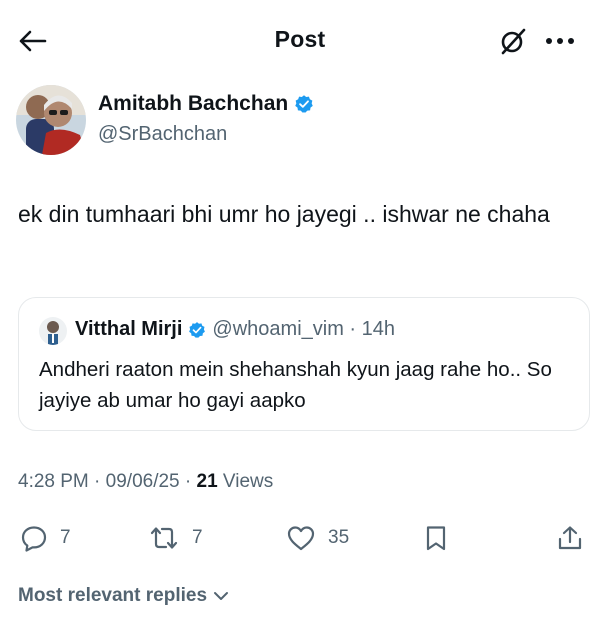 This screenshot has width=600, height=641. I want to click on action-bar: 7 7 35, so click(300, 538).